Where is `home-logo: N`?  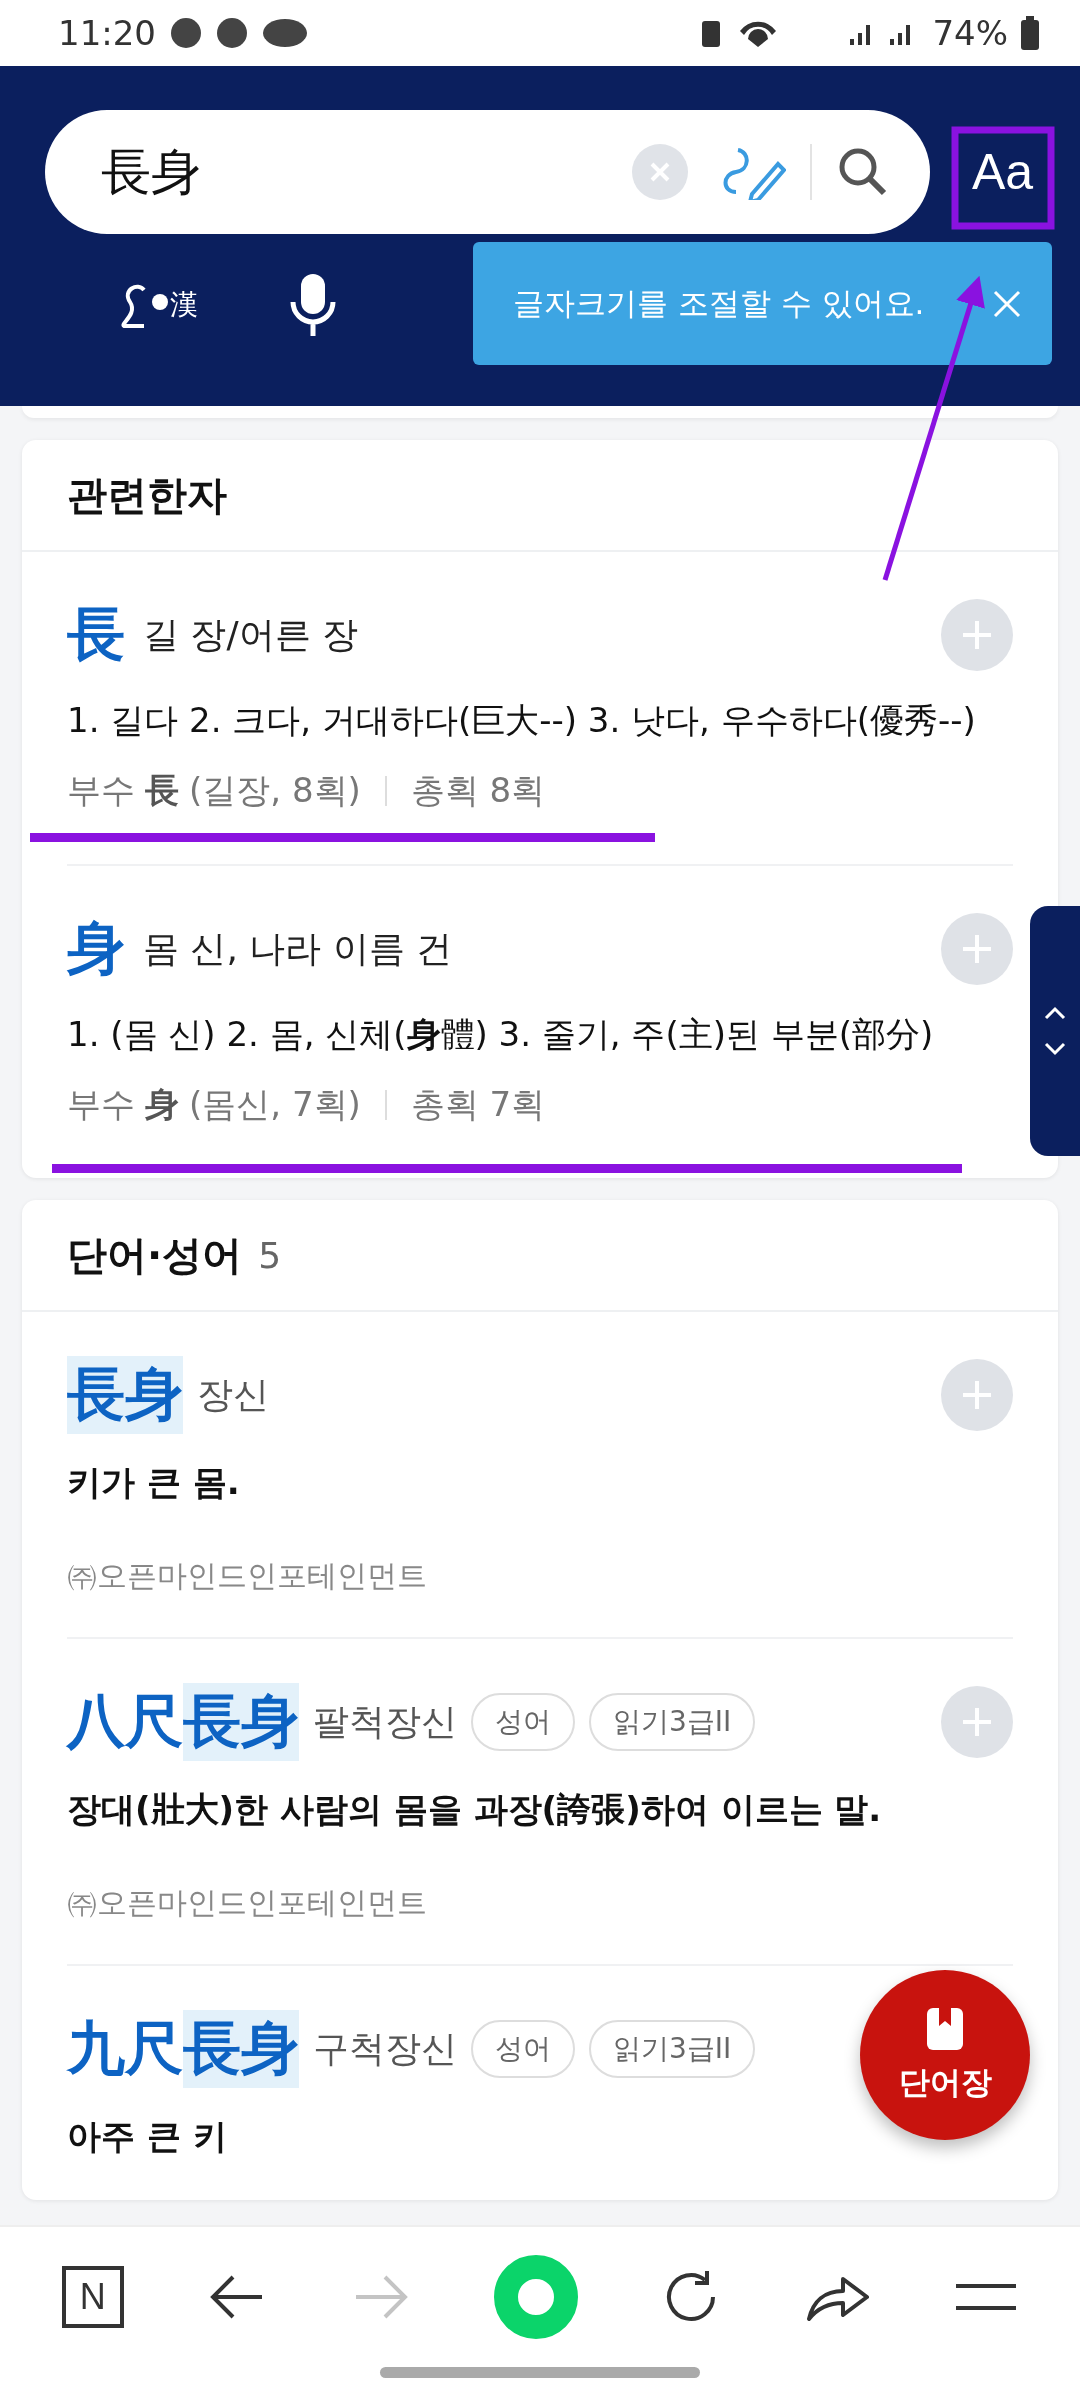 home-logo: N is located at coordinates (92, 2297).